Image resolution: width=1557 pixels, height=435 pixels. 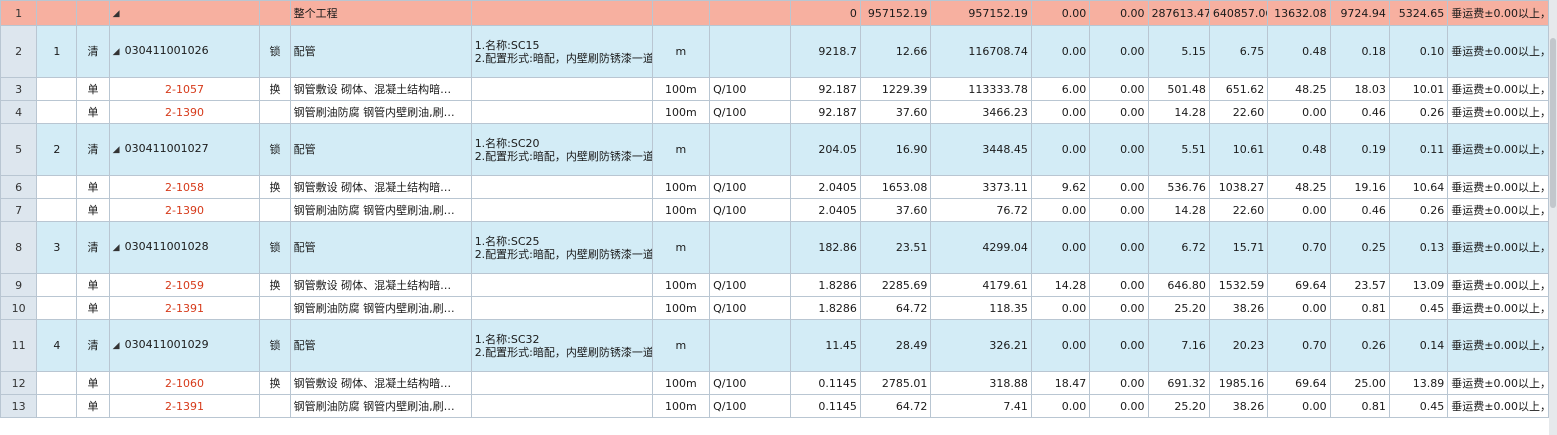 I want to click on code-cell: 2-1060, so click(x=184, y=383).